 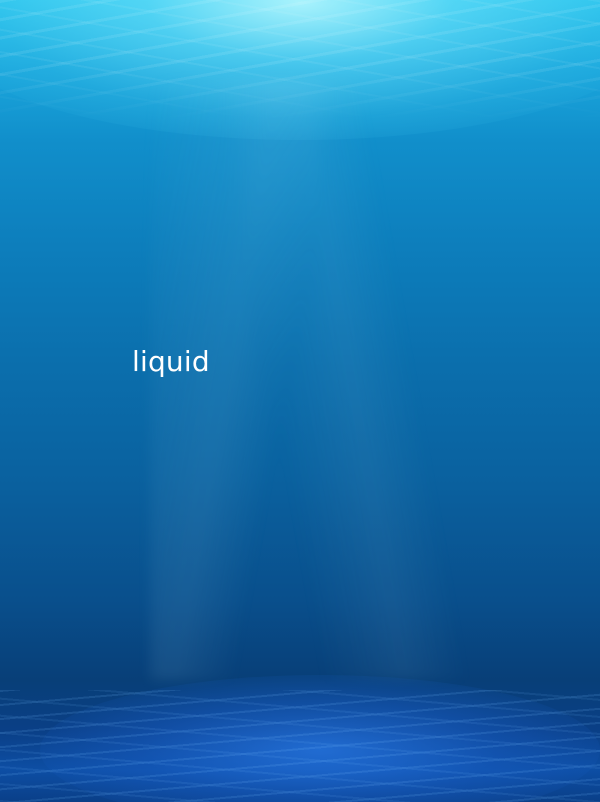 What do you see at coordinates (171, 361) in the screenshot?
I see `caption-text: liquid` at bounding box center [171, 361].